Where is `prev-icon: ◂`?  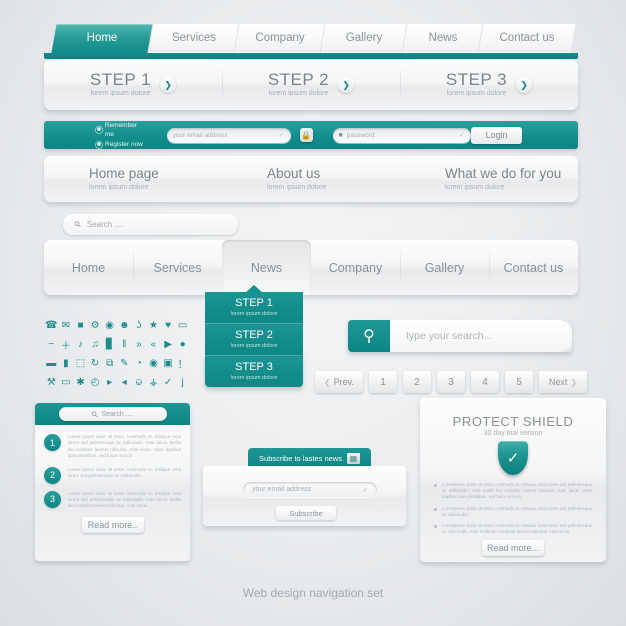 prev-icon: ◂ is located at coordinates (124, 382).